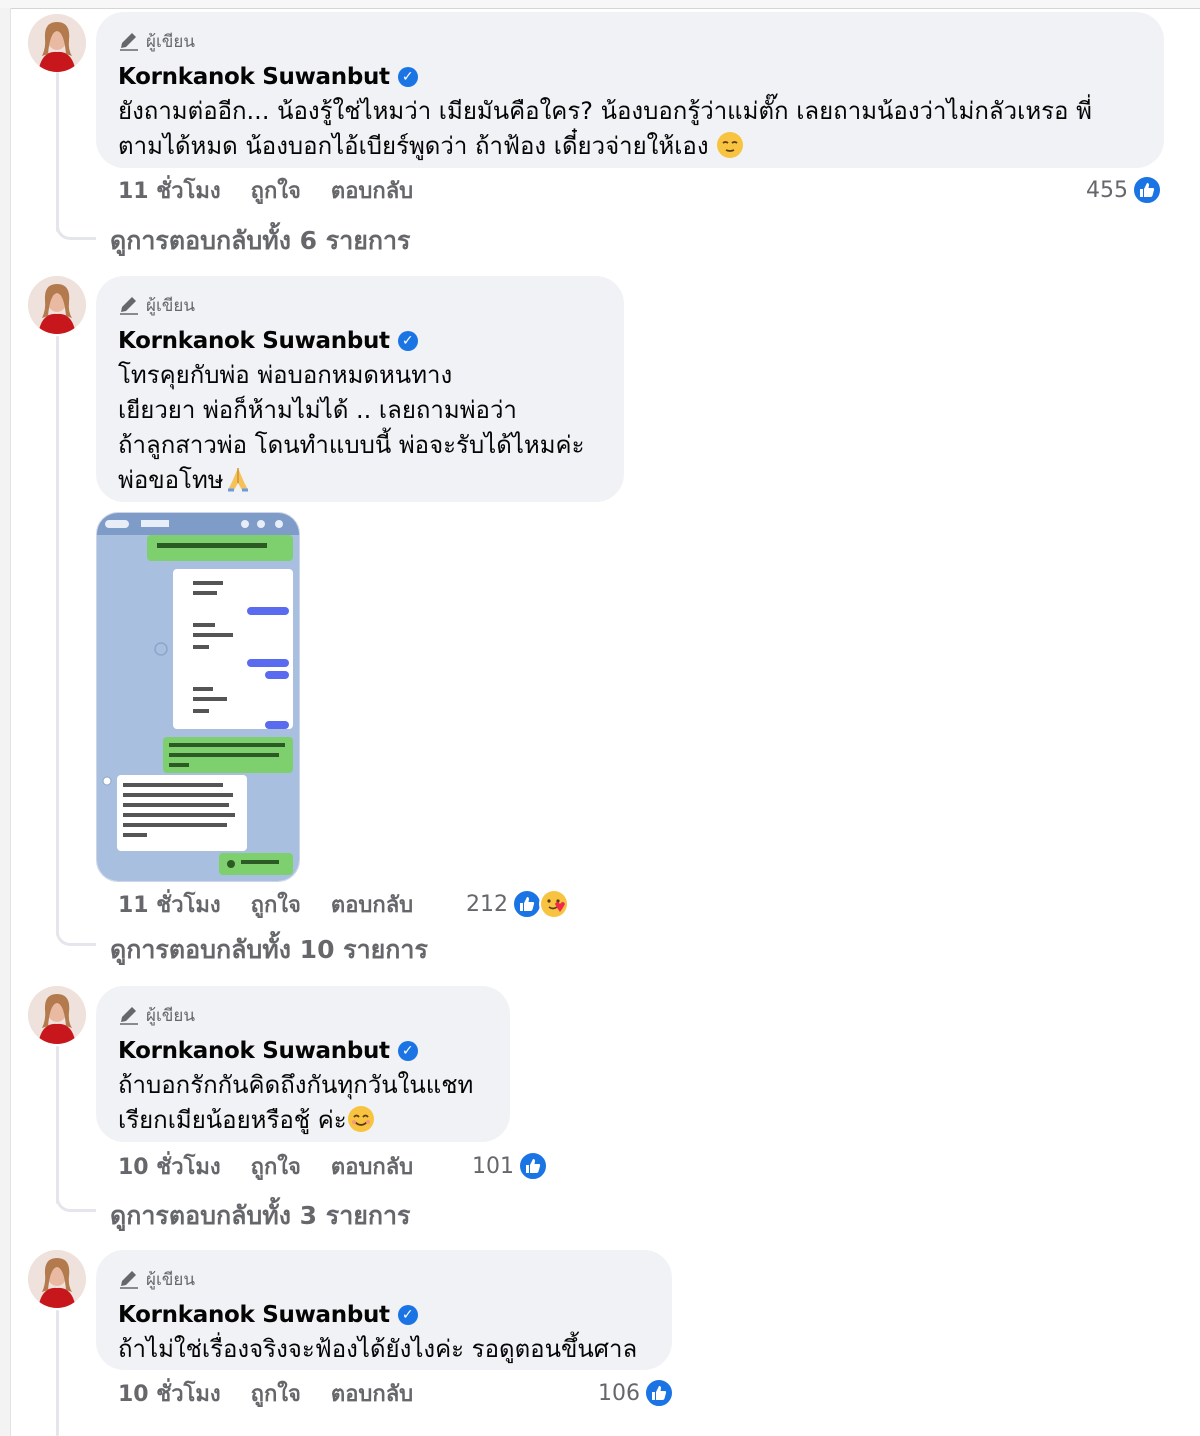  Describe the element at coordinates (296, 1085) in the screenshot. I see `comment-line: ถ้าบอกรักกันคิดถึงกันทุกวันในแชท` at that location.